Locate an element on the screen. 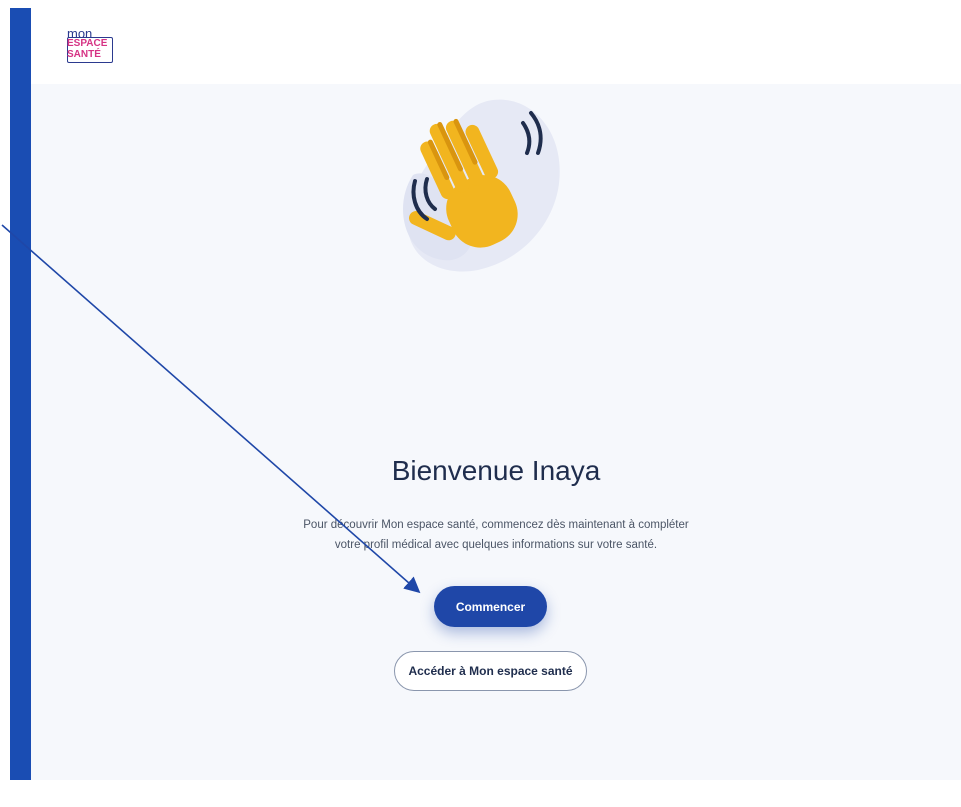 The height and width of the screenshot is (807, 961). welcome-title: Bienvenue Inaya is located at coordinates (496, 470).